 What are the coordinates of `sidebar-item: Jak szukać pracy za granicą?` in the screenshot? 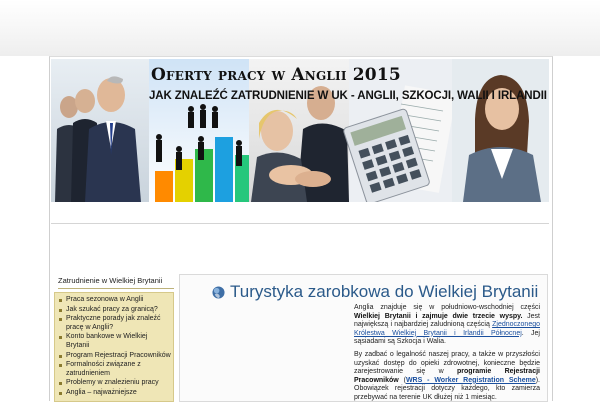 It's located at (114, 310).